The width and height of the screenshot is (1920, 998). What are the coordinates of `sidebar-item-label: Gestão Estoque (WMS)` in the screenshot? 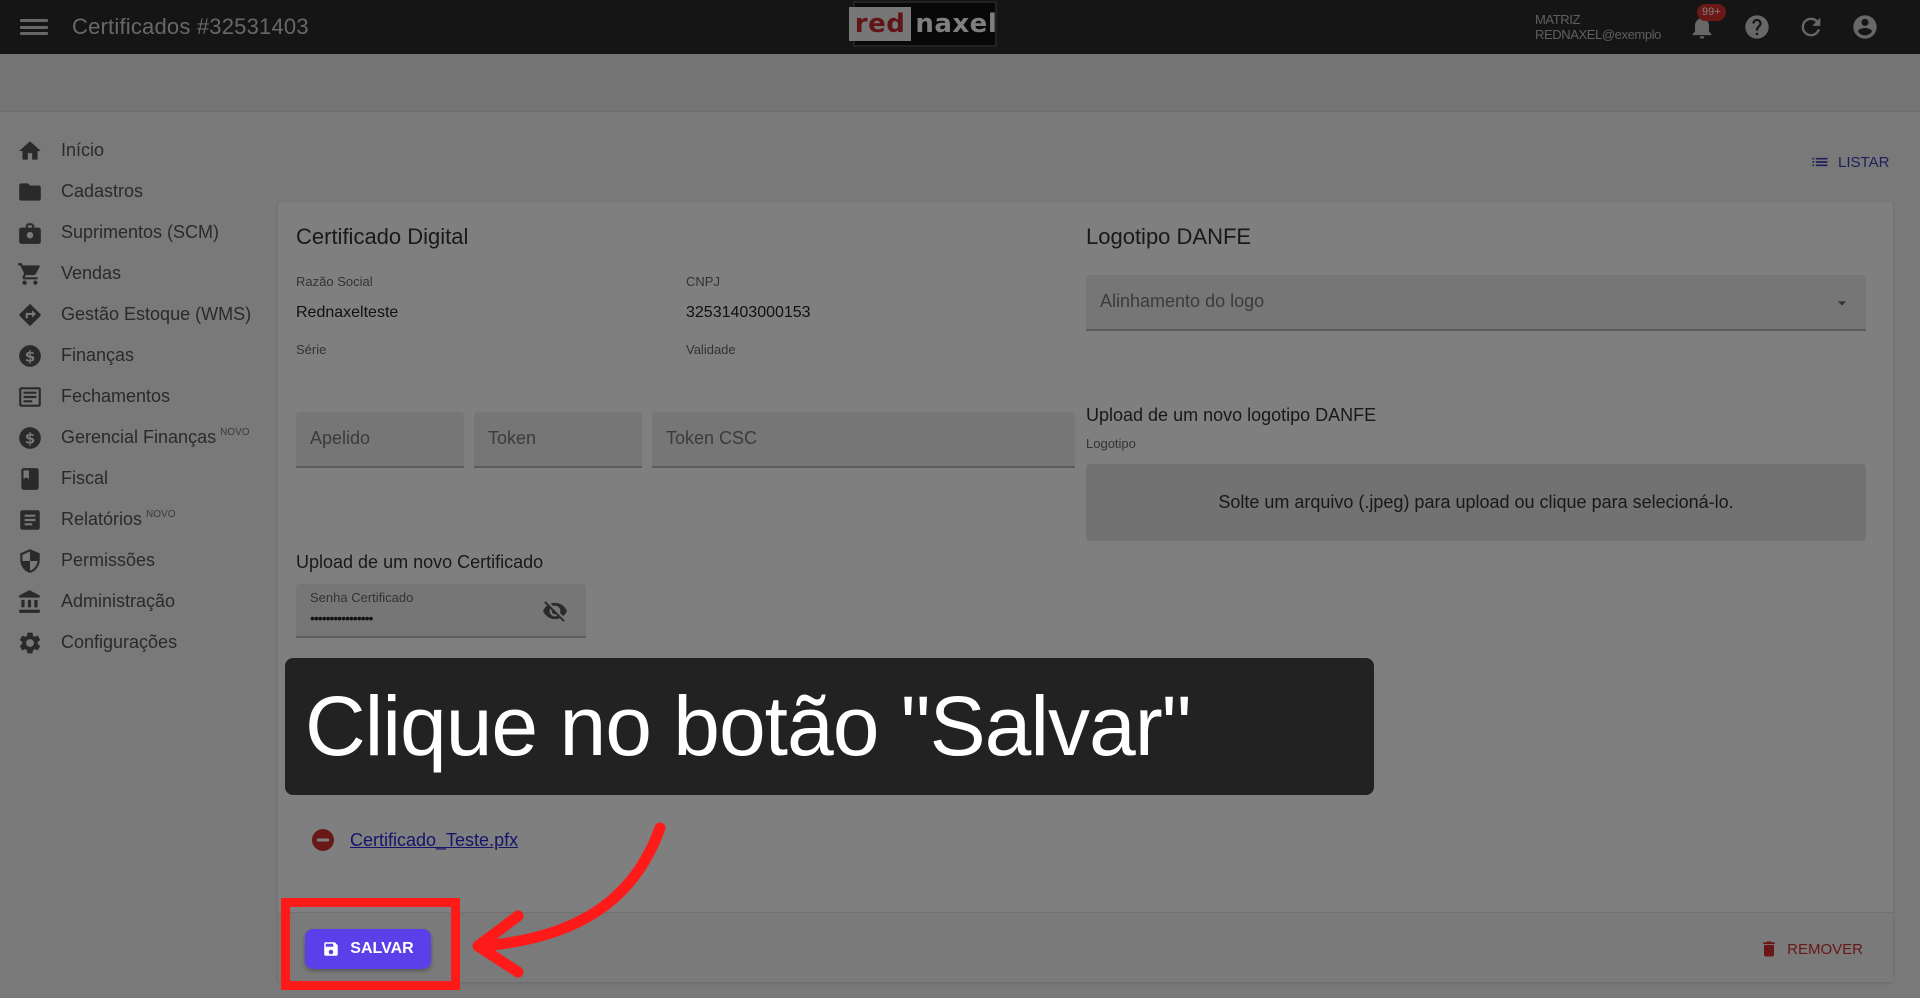 It's located at (156, 314).